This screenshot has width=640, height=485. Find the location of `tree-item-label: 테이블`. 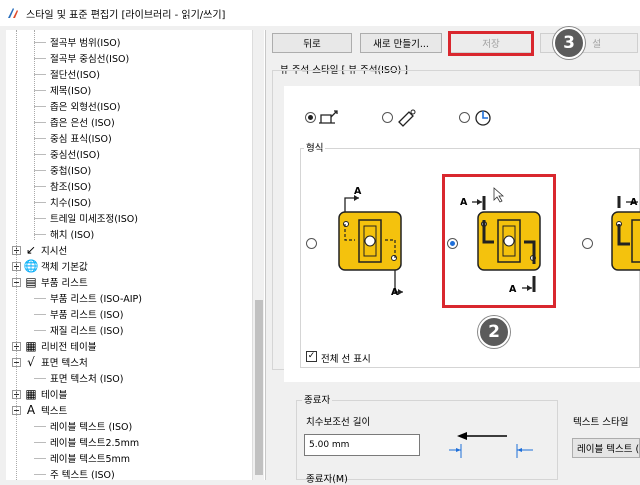

tree-item-label: 테이블 is located at coordinates (54, 395).